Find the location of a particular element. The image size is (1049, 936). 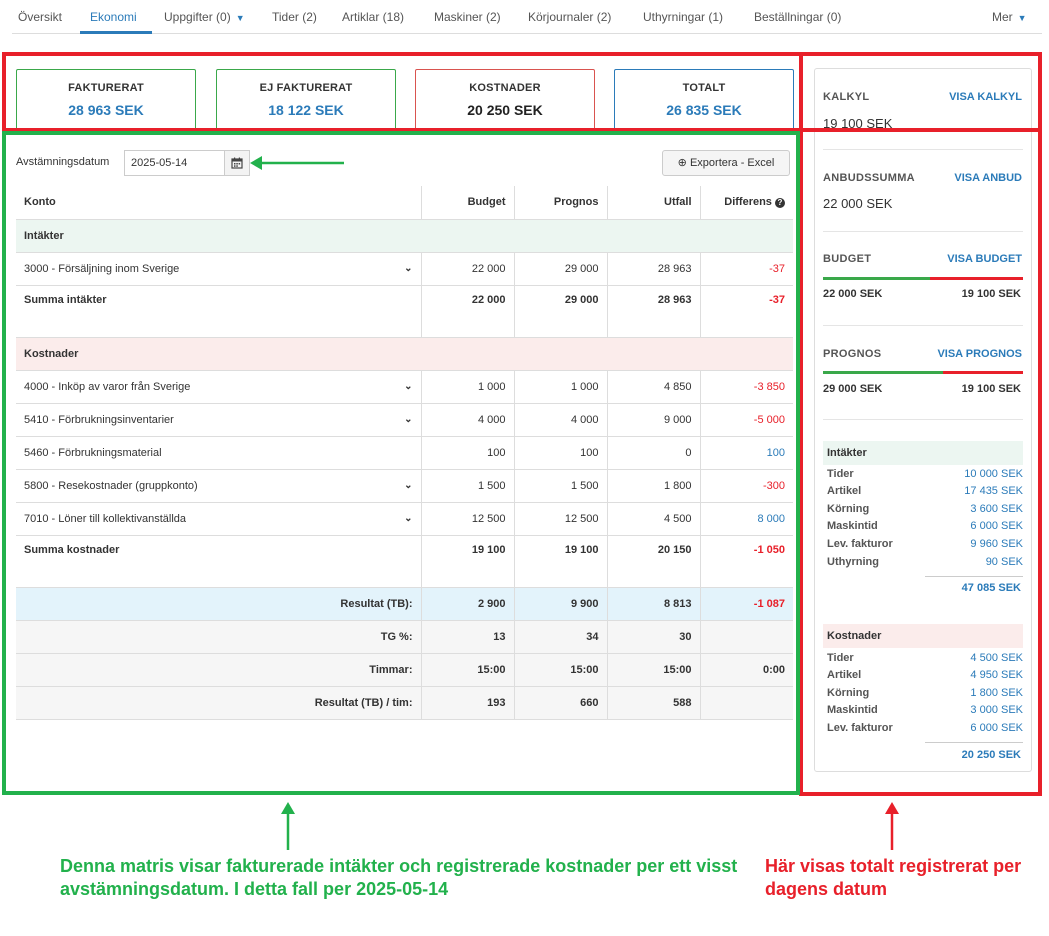

tab-artiklar: Artiklar (18) is located at coordinates (373, 17).